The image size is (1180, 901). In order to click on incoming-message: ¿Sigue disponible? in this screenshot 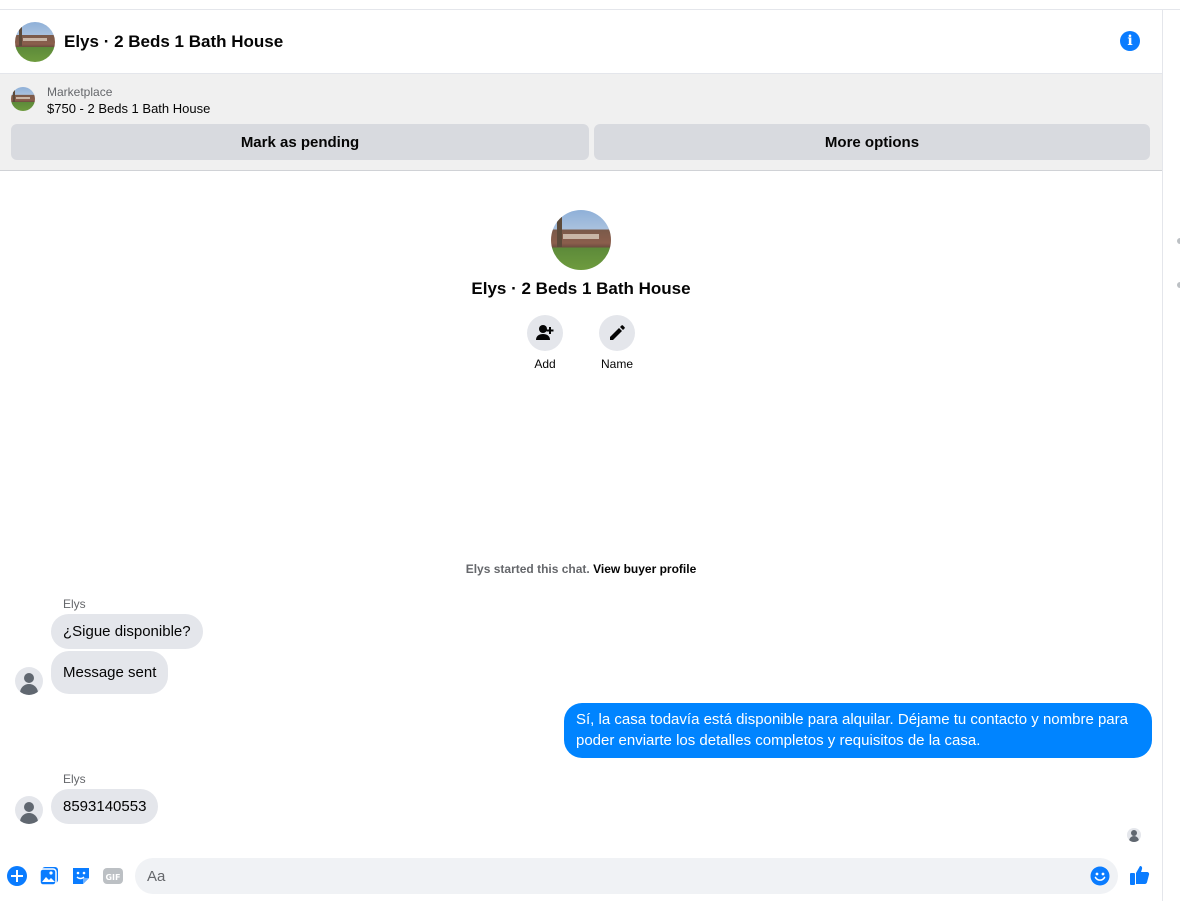, I will do `click(127, 631)`.